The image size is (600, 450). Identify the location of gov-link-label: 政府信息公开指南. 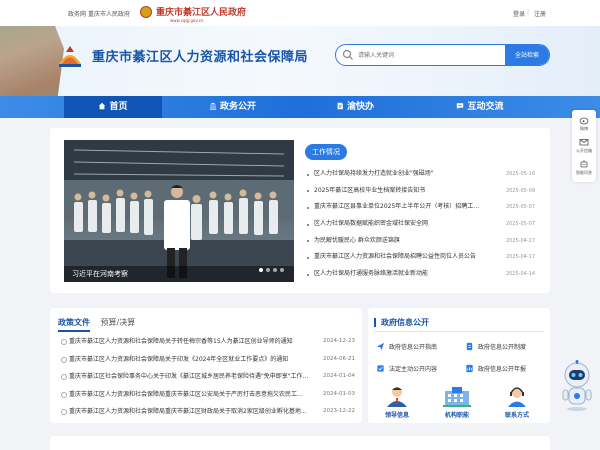
(413, 347).